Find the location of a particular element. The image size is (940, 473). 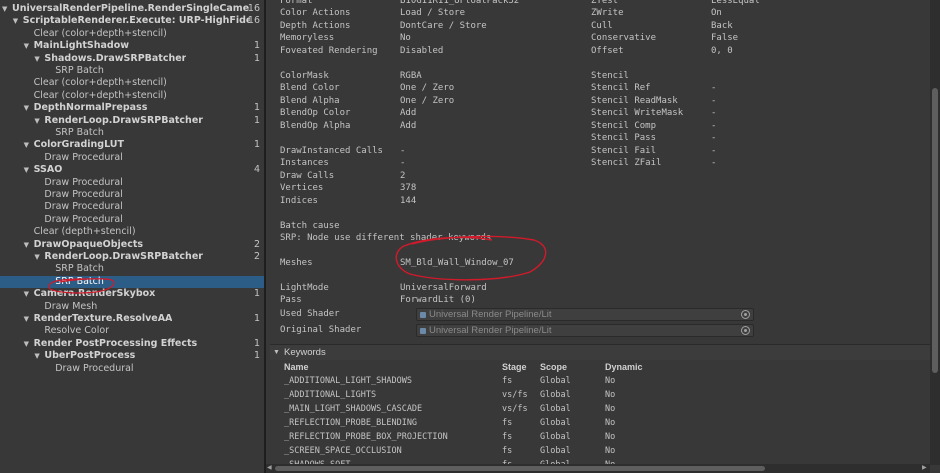

property-value: On is located at coordinates (716, 13).